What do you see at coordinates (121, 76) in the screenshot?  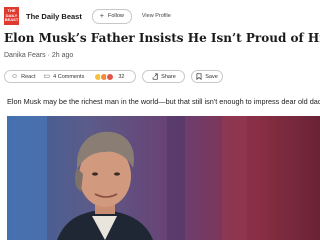 I see `reaction-count: 32` at bounding box center [121, 76].